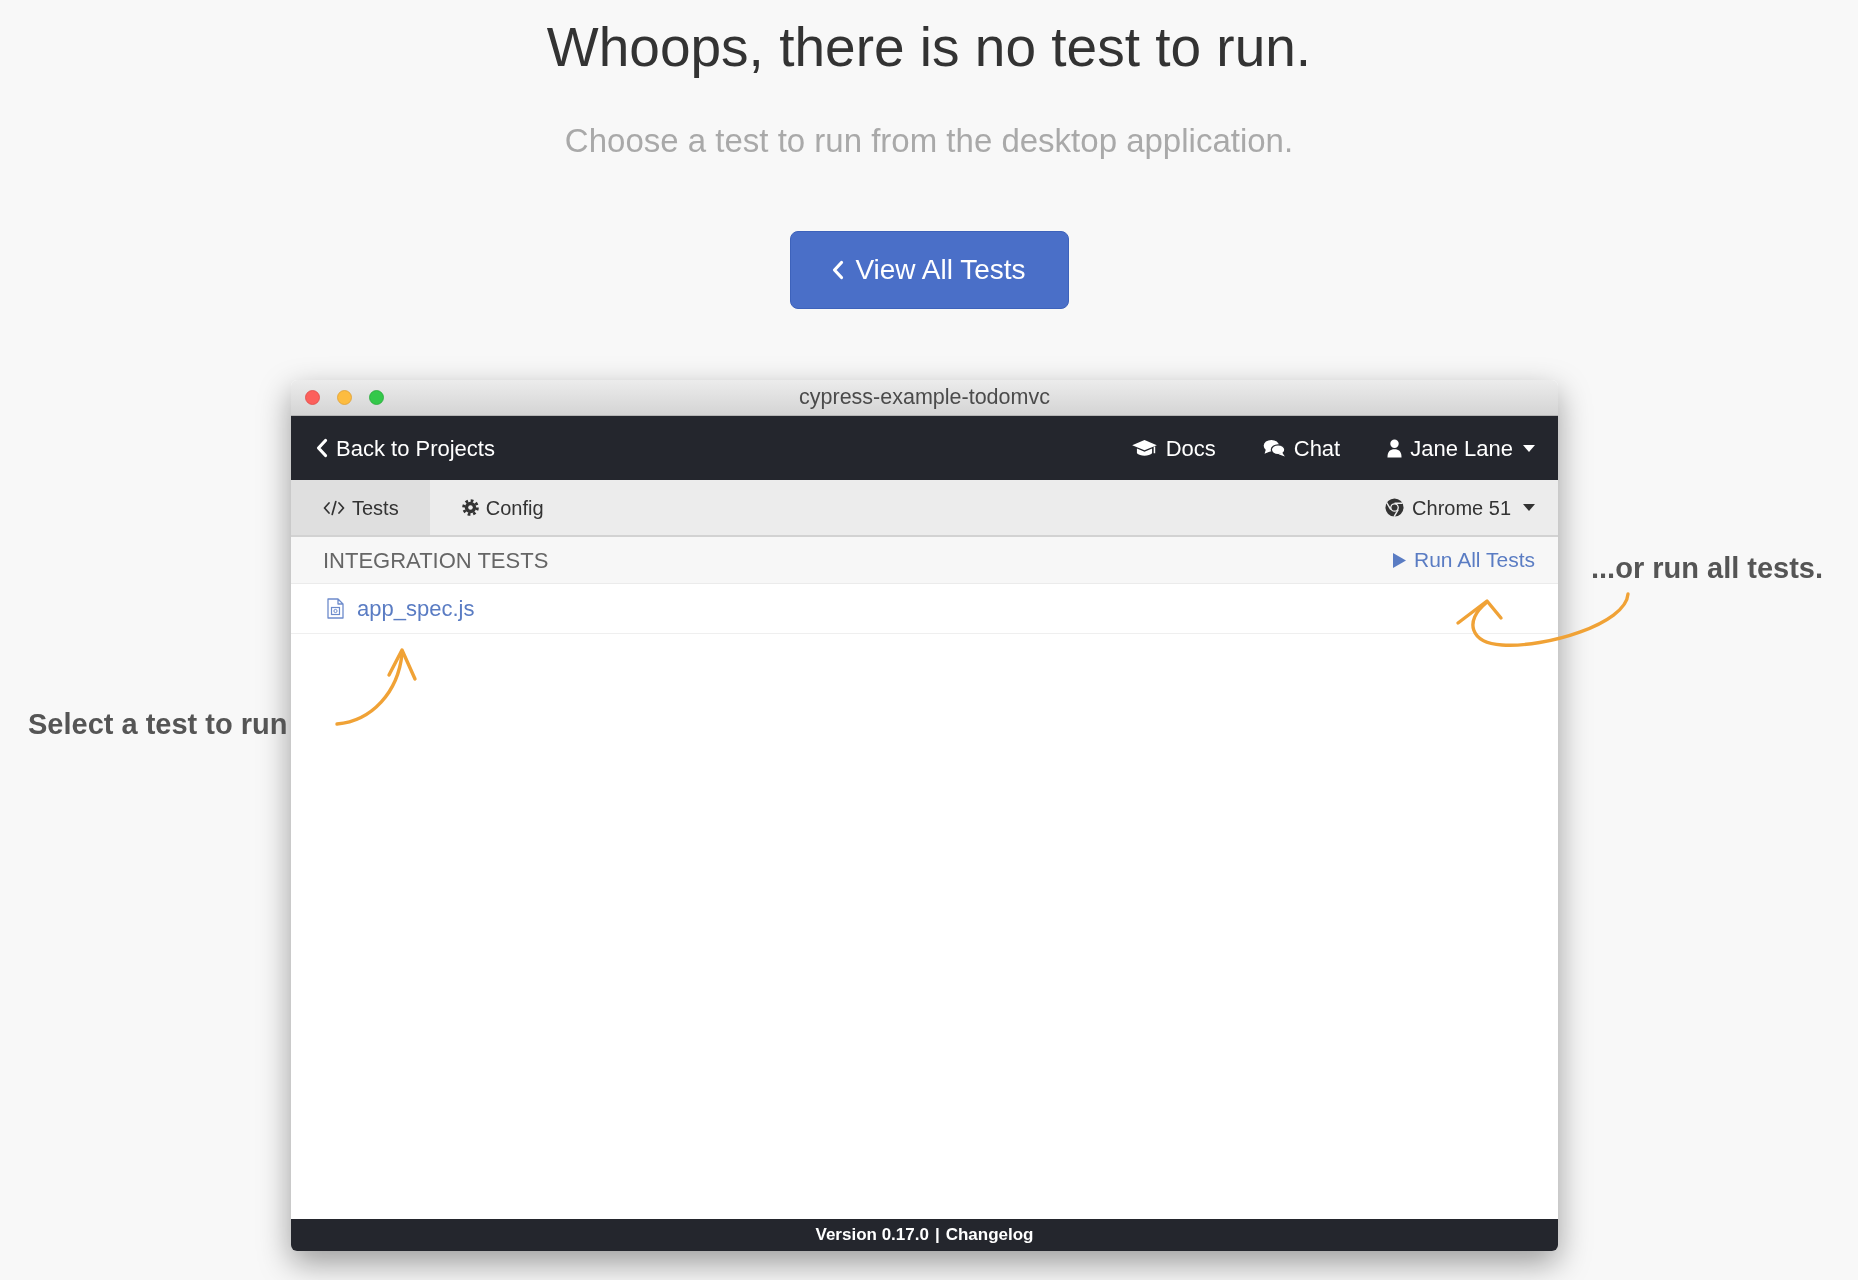  What do you see at coordinates (924, 398) in the screenshot?
I see `window-title: cypress-example-todomvc` at bounding box center [924, 398].